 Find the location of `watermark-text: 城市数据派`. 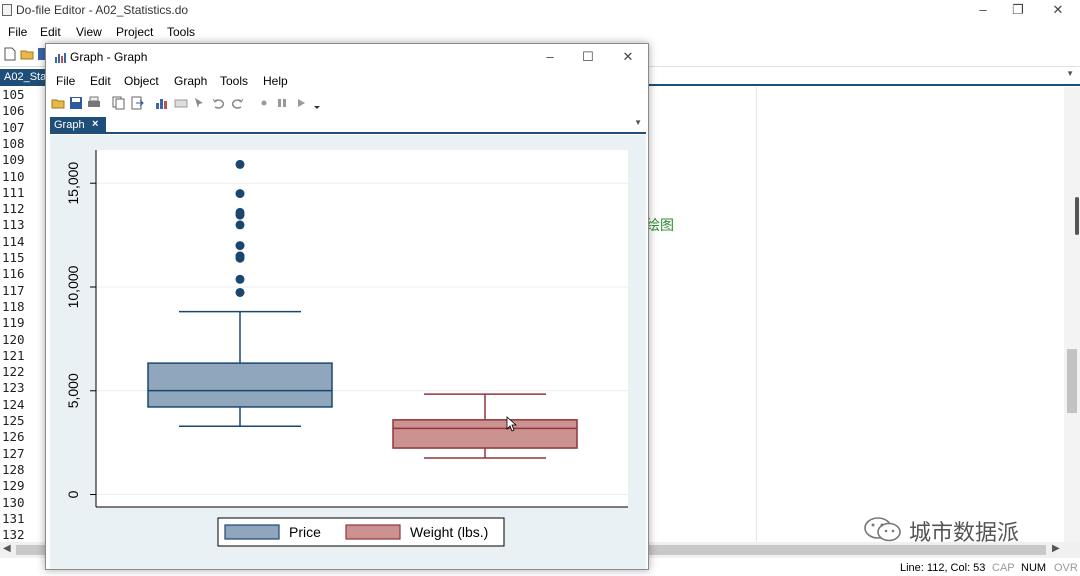

watermark-text: 城市数据派 is located at coordinates (964, 532).